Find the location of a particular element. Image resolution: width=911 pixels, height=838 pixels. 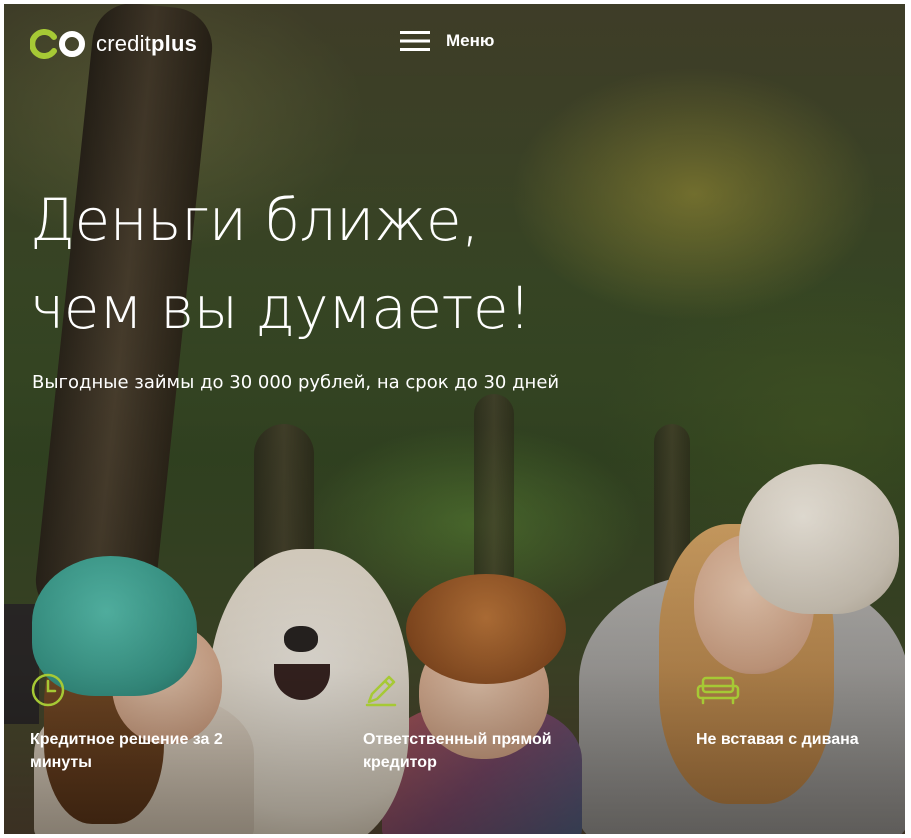

feature-direct-lender: Ответственный прямой кредитор is located at coordinates (478, 723).